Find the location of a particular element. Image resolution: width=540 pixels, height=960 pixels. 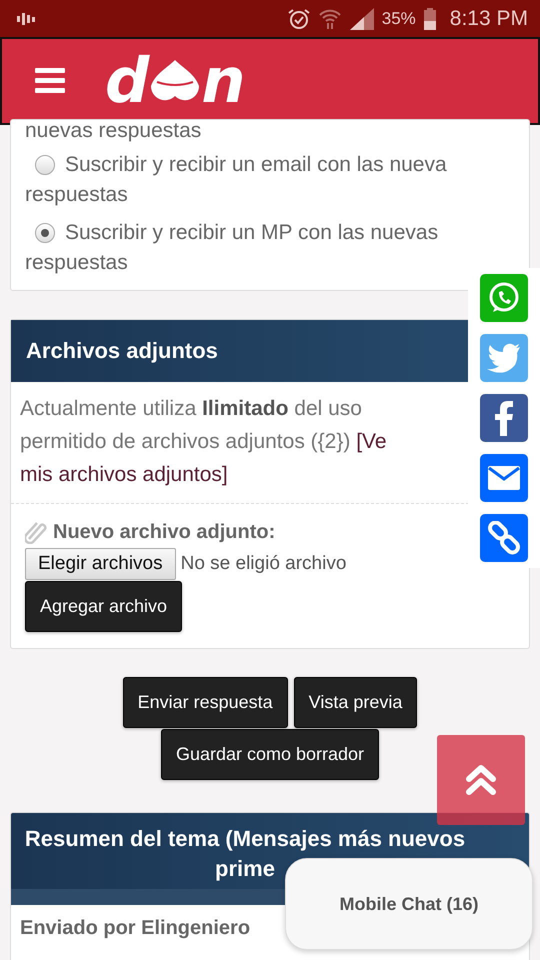

attachments-link: mis archivos adjuntos] is located at coordinates (124, 474).